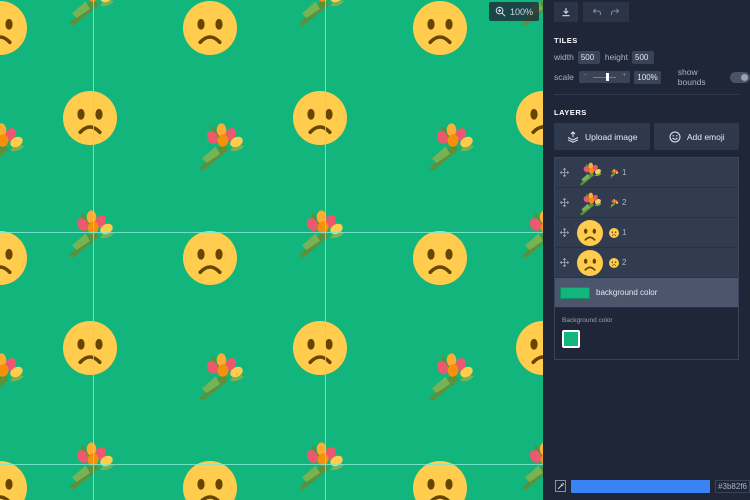 The height and width of the screenshot is (500, 750). I want to click on tiles-heading: TILES, so click(566, 40).